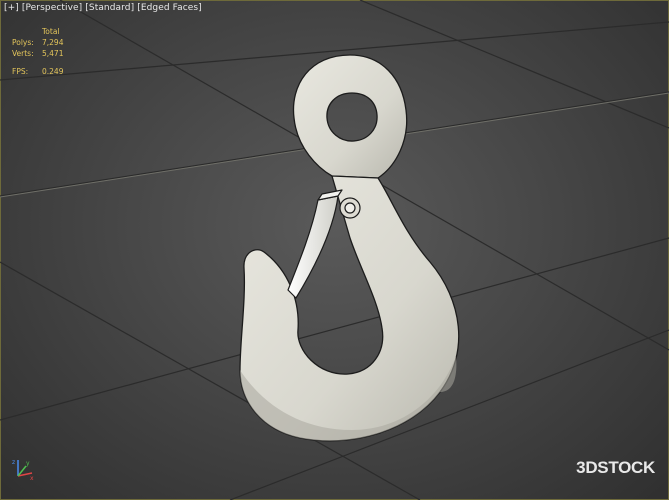  Describe the element at coordinates (23, 42) in the screenshot. I see `polys-label: Polys:` at that location.